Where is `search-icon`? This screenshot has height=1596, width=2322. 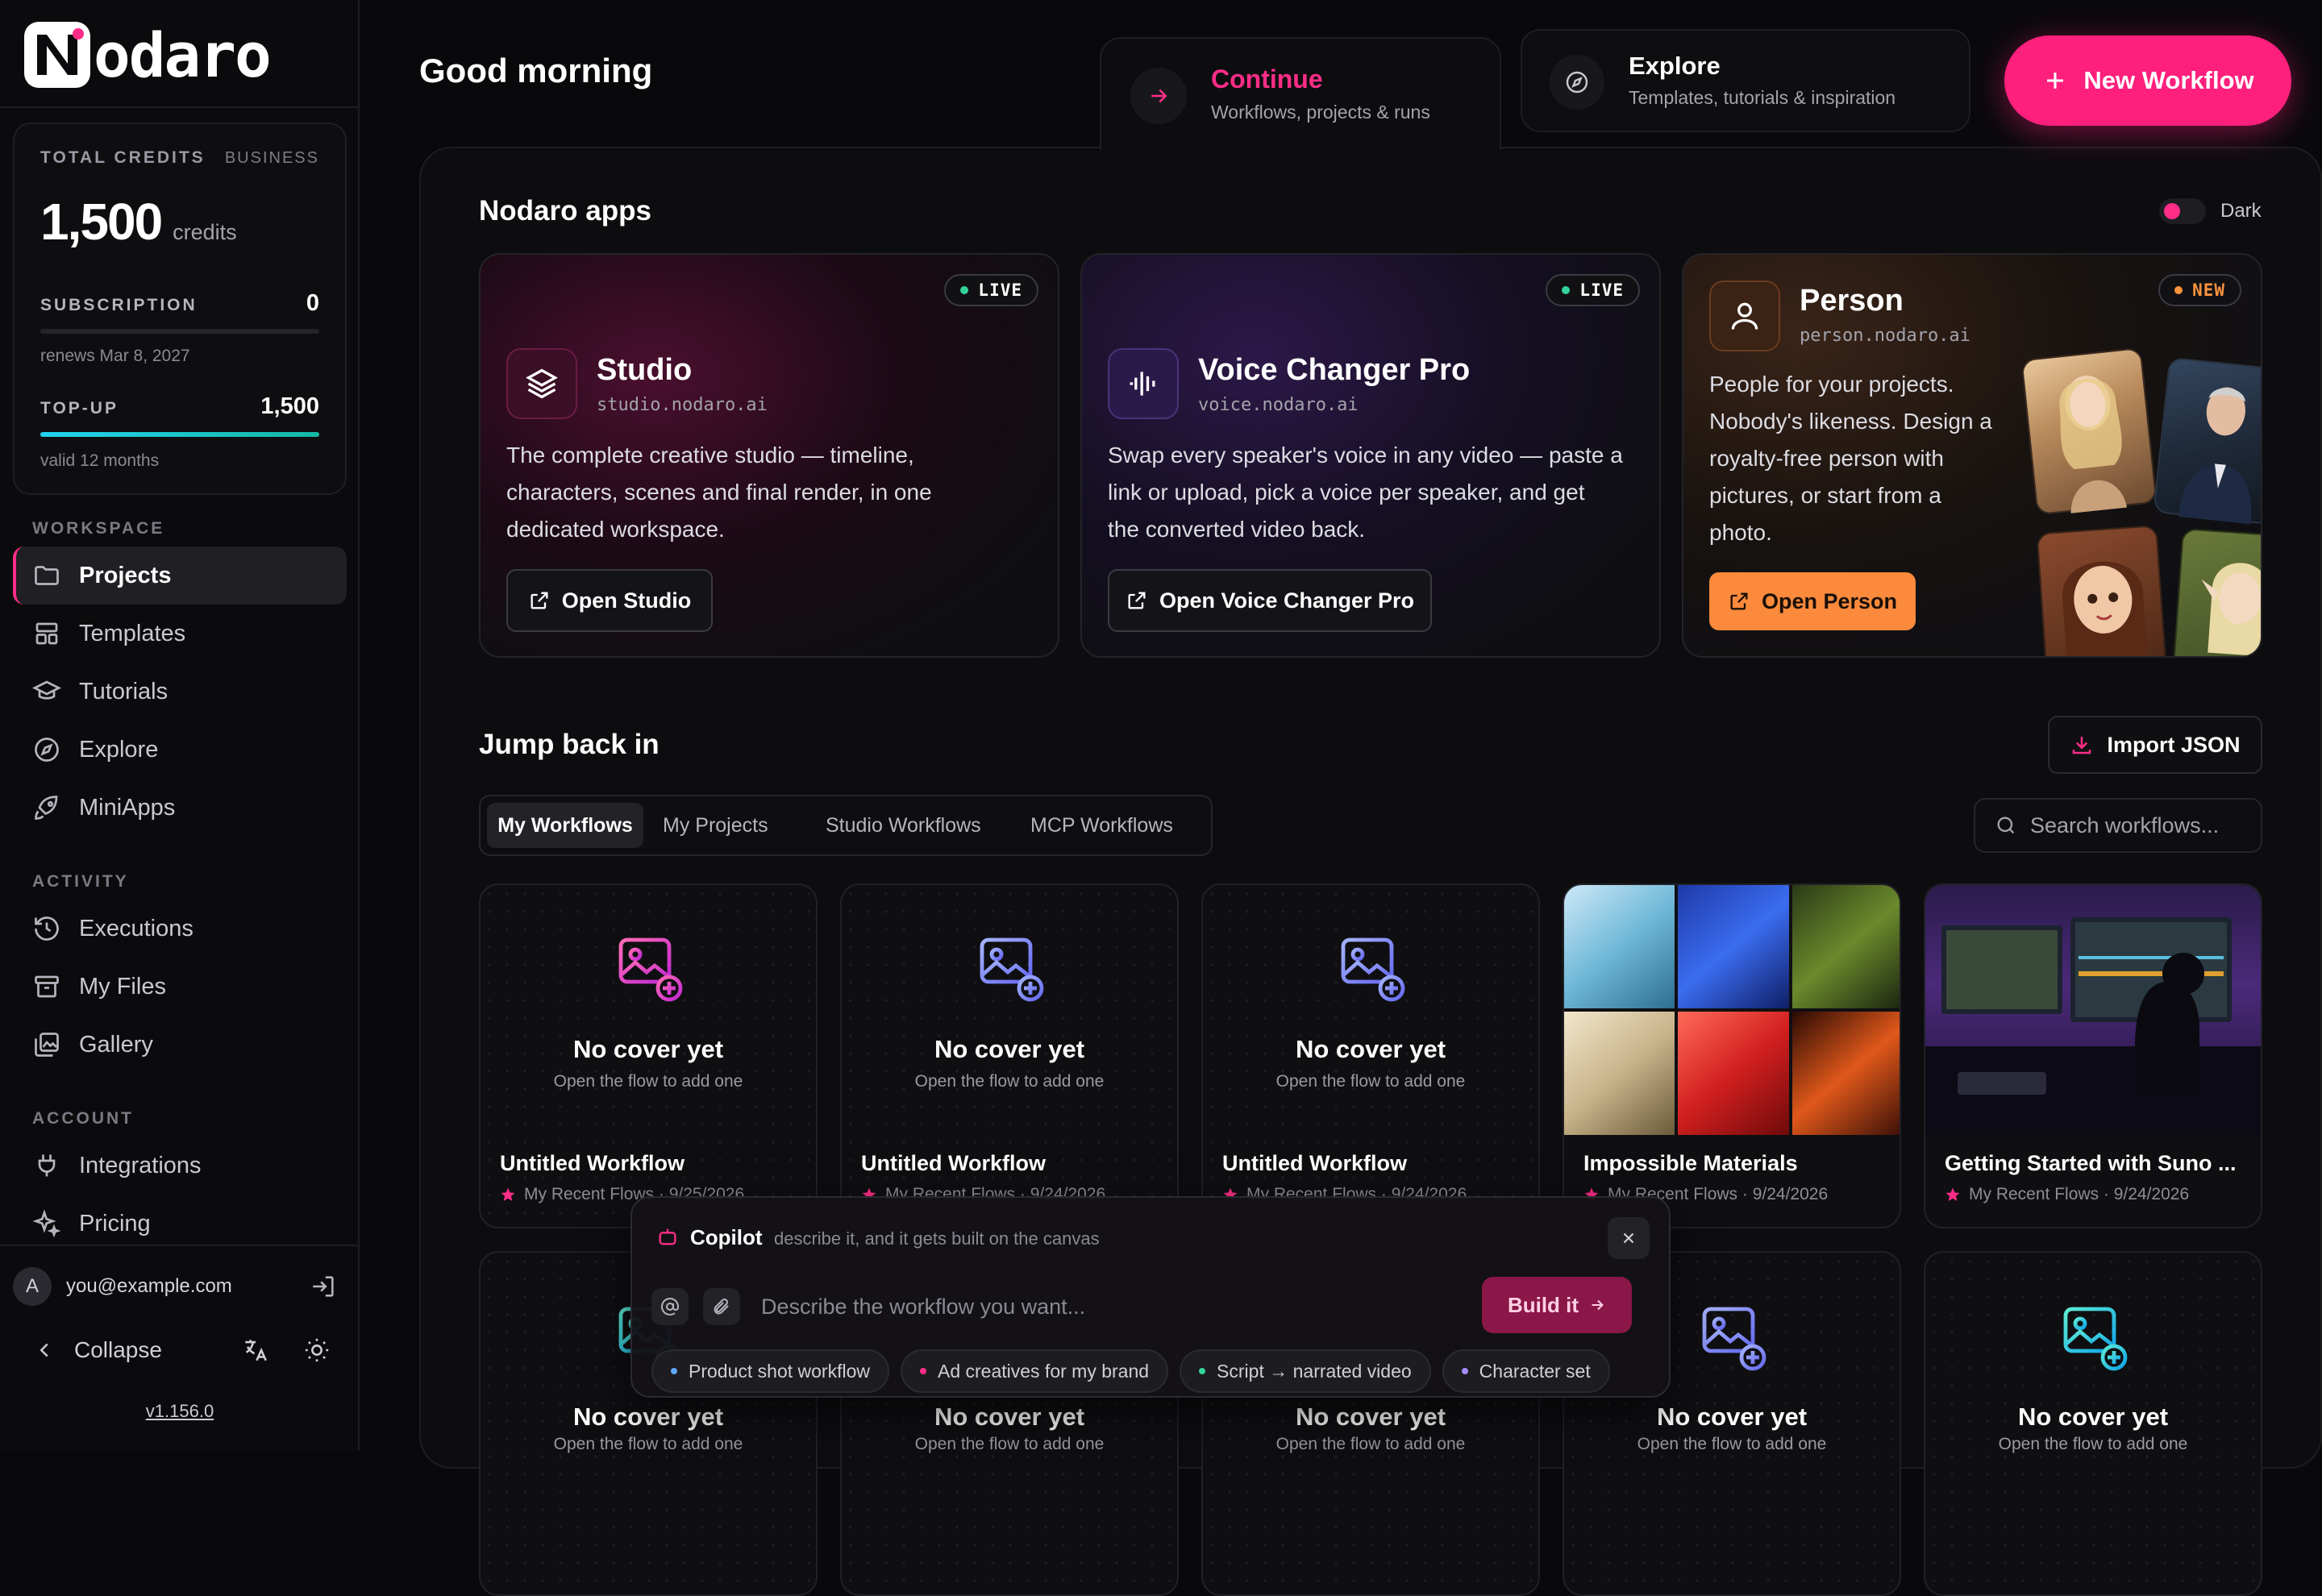 search-icon is located at coordinates (2006, 825).